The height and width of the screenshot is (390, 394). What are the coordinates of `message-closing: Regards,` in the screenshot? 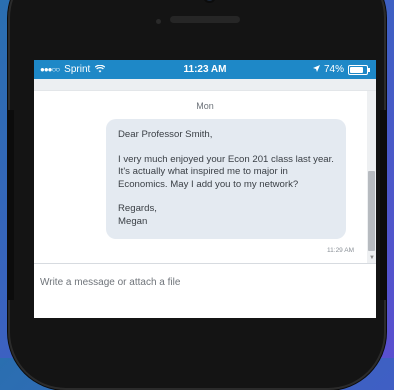 It's located at (137, 208).